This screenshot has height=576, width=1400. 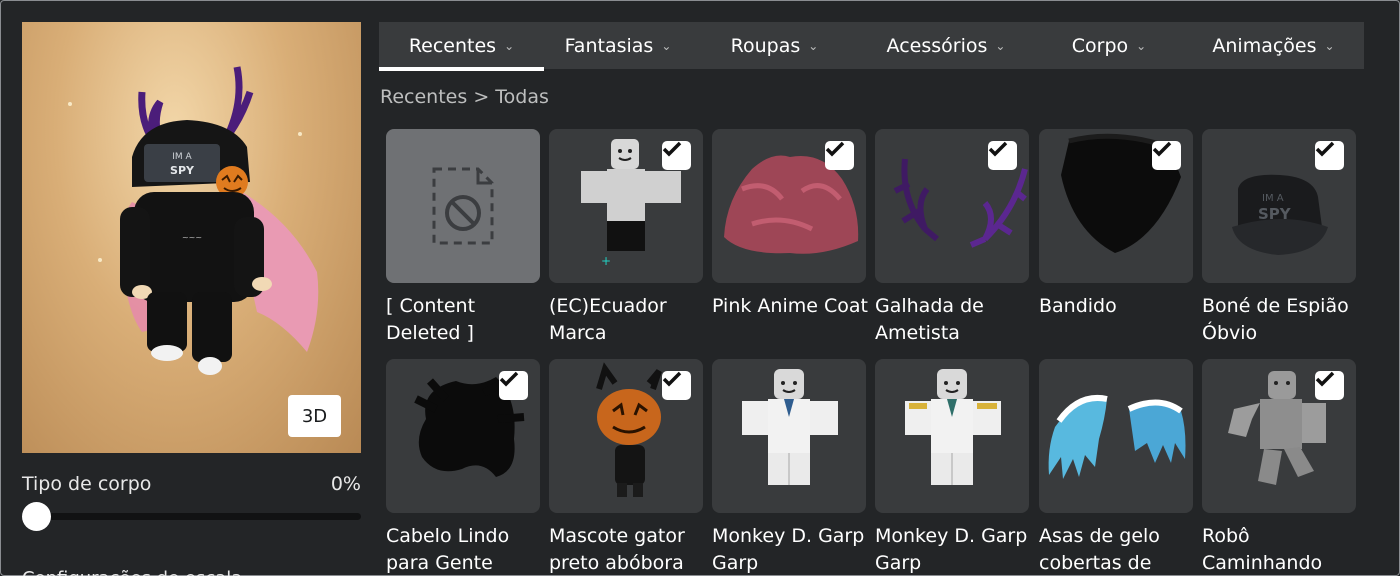 I want to click on body-type-slider-track, so click(x=191, y=516).